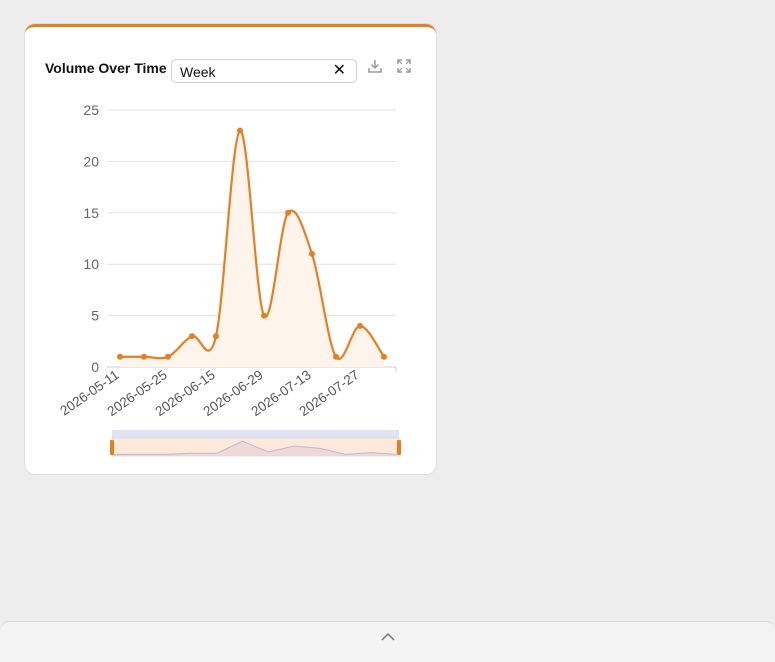 The width and height of the screenshot is (775, 662). What do you see at coordinates (95, 367) in the screenshot?
I see `y-tick-label: 0` at bounding box center [95, 367].